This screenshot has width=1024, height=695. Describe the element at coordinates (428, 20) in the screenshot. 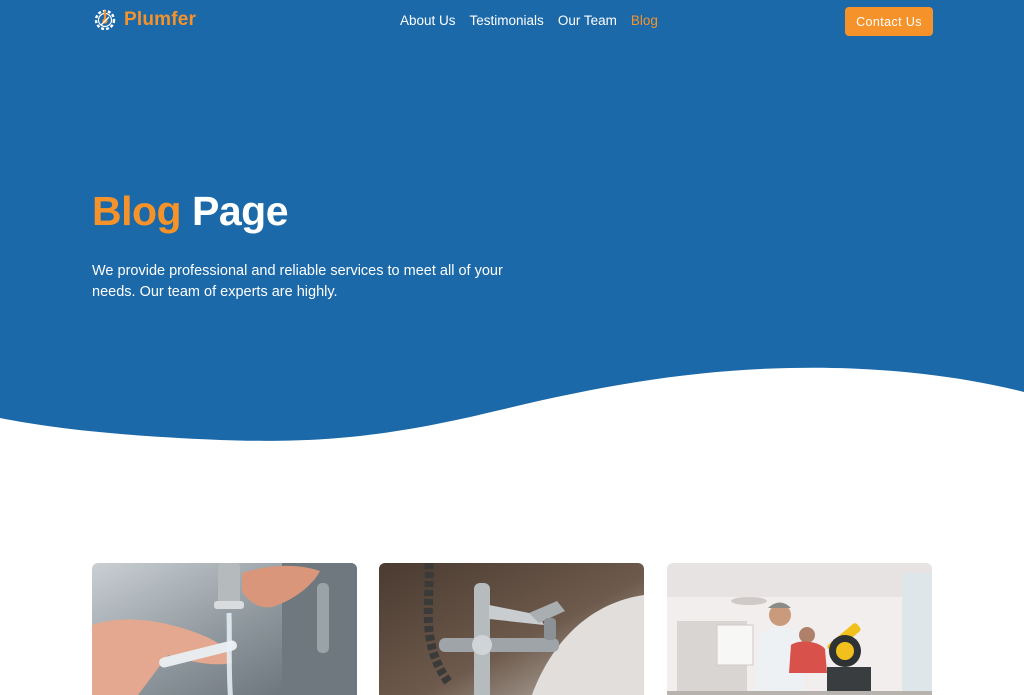

I see `nav-link-about-us: About Us` at that location.